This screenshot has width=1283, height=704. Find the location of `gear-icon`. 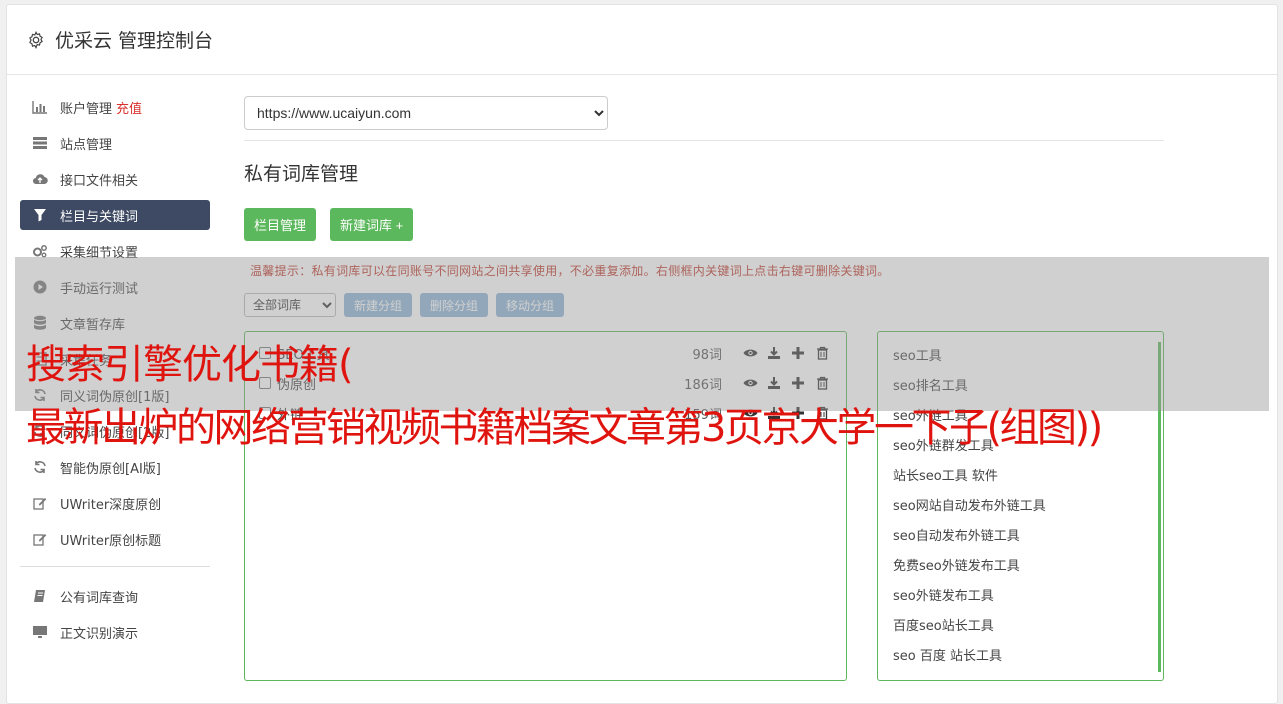

gear-icon is located at coordinates (36, 39).